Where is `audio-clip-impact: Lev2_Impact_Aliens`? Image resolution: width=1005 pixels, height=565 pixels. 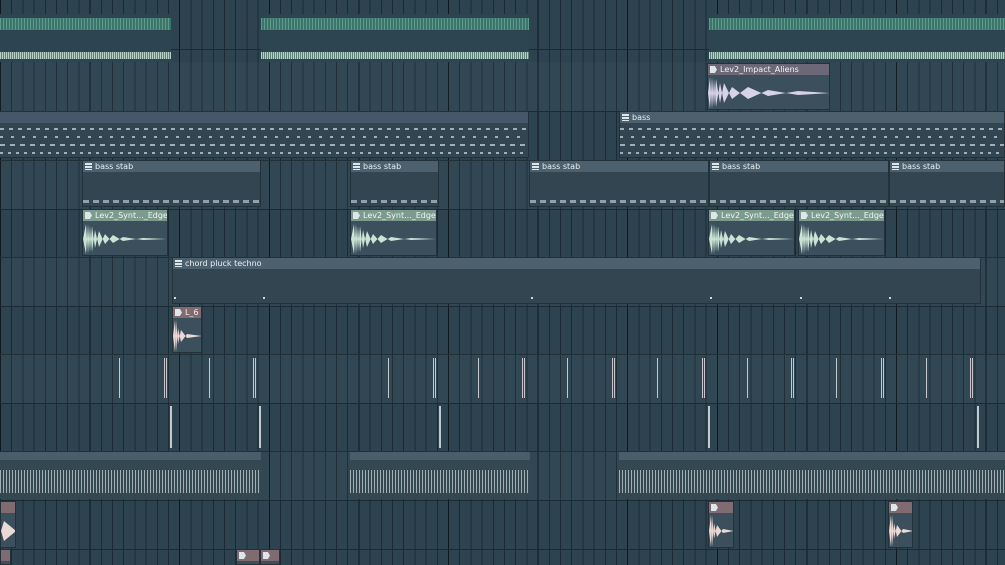
audio-clip-impact: Lev2_Impact_Aliens is located at coordinates (768, 86).